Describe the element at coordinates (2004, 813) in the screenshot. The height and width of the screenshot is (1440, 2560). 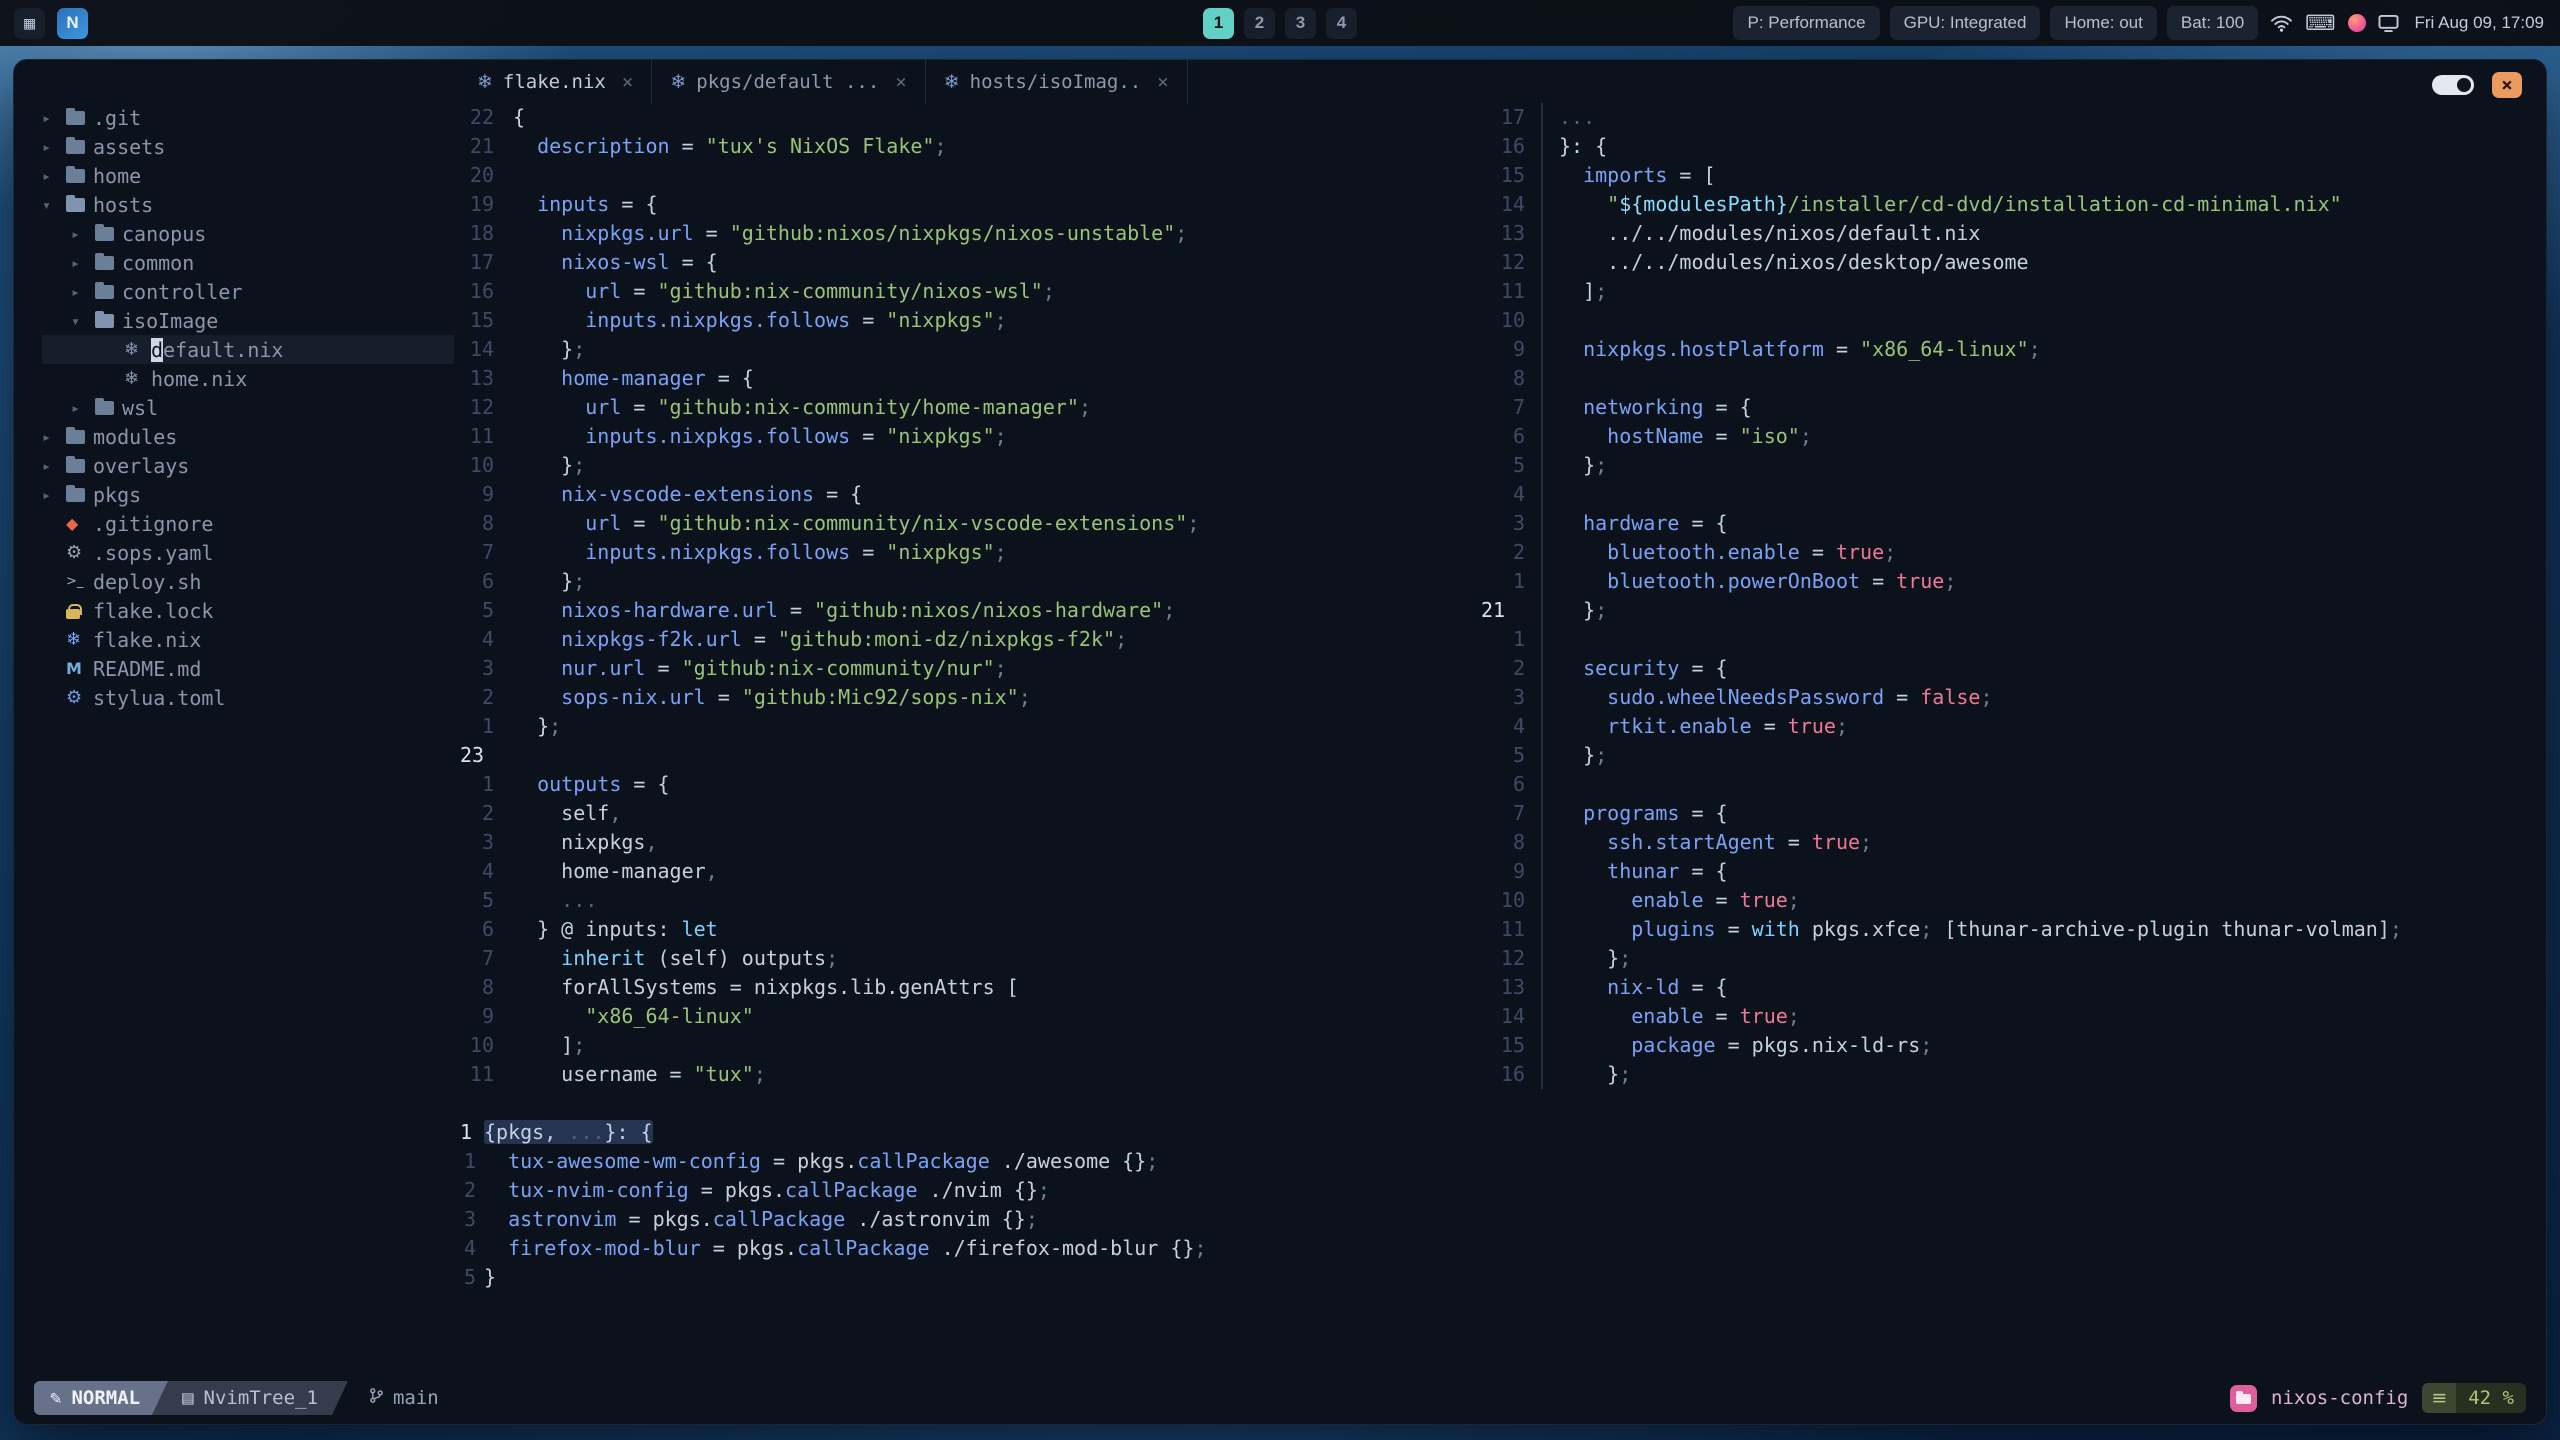
I see `code-line: 7 programs = {` at that location.